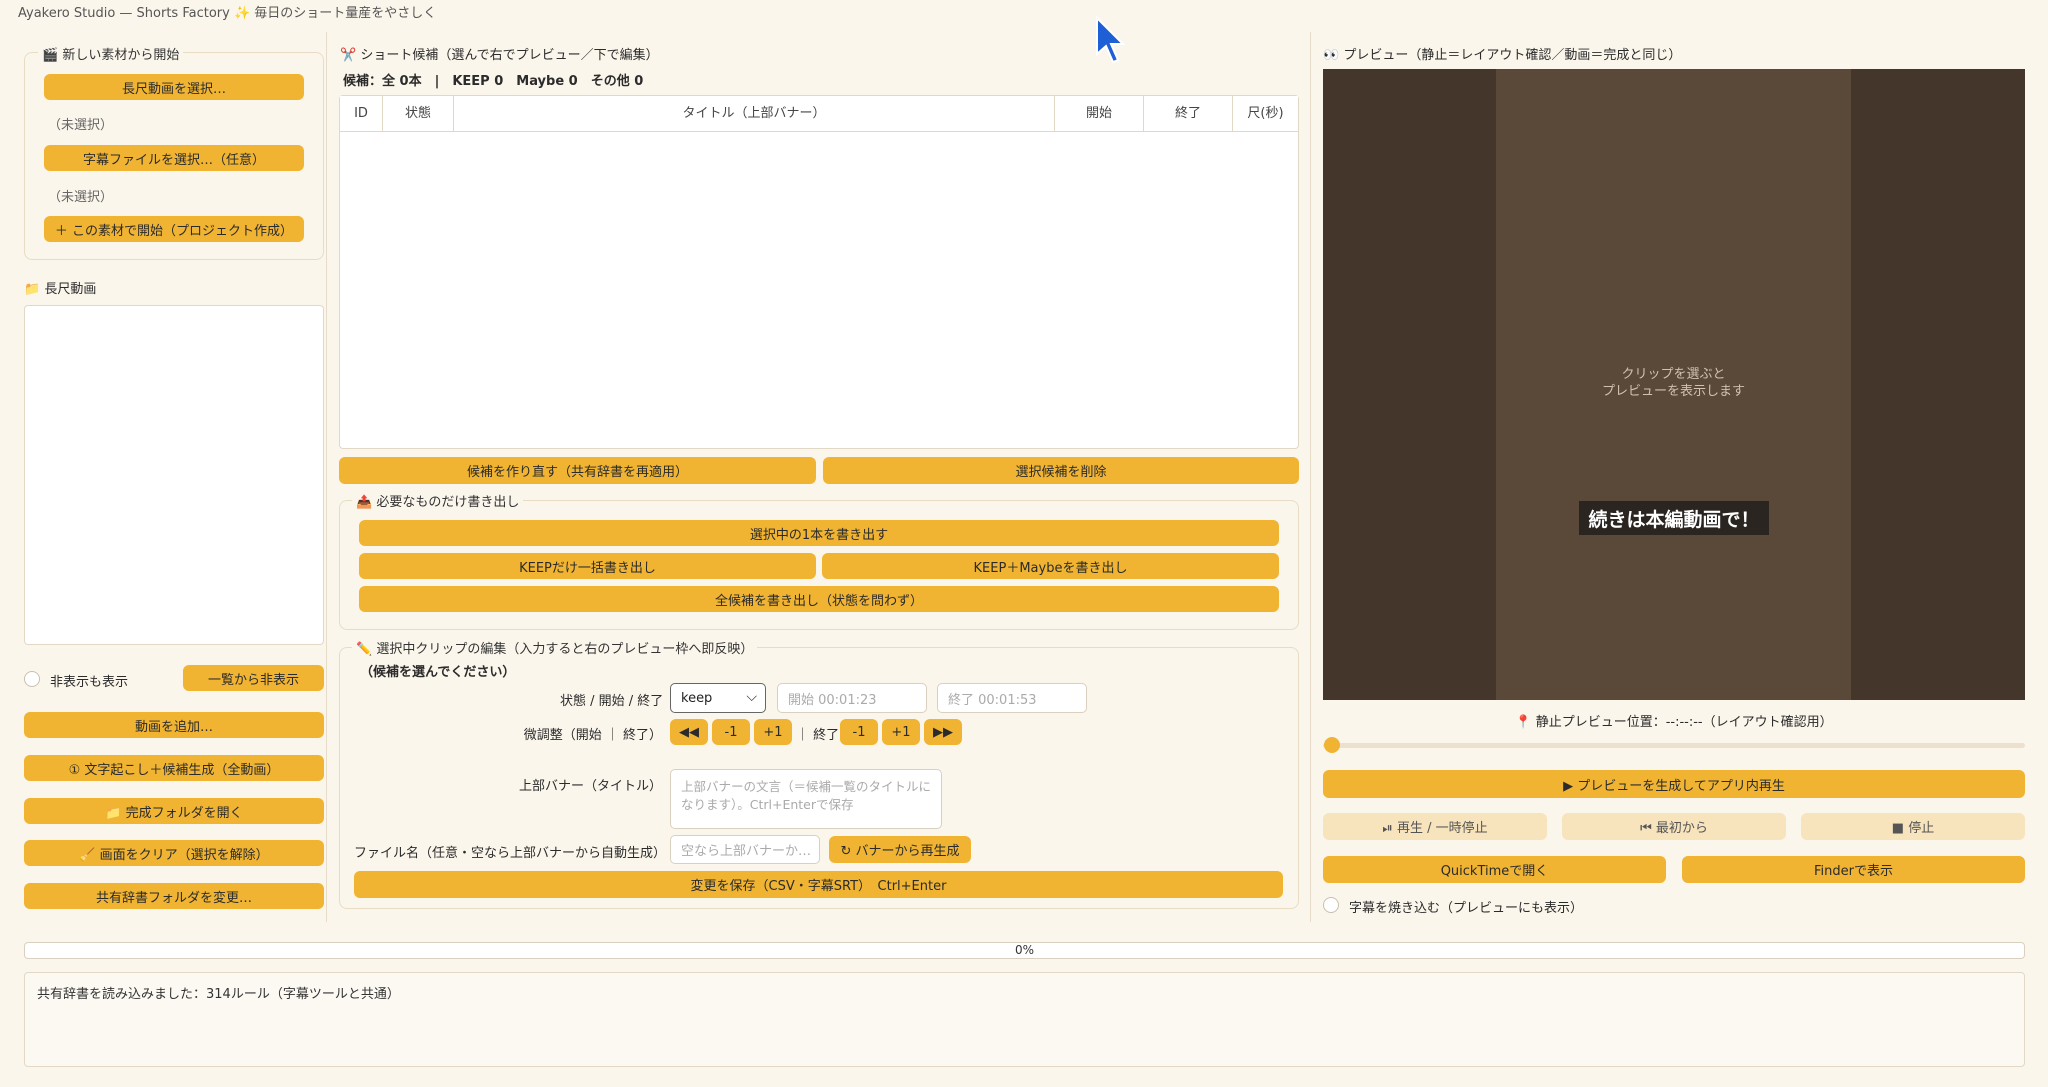 This screenshot has height=1087, width=2048. What do you see at coordinates (590, 786) in the screenshot?
I see `banner-label: 上部バナー（タイトル）` at bounding box center [590, 786].